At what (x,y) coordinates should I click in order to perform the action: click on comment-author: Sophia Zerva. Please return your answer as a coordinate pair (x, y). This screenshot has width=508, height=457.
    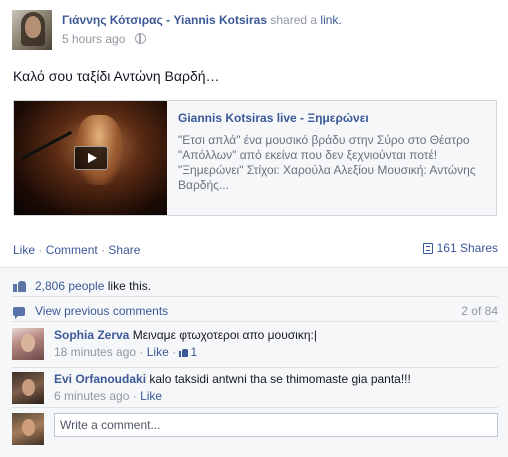
    Looking at the image, I should click on (91, 335).